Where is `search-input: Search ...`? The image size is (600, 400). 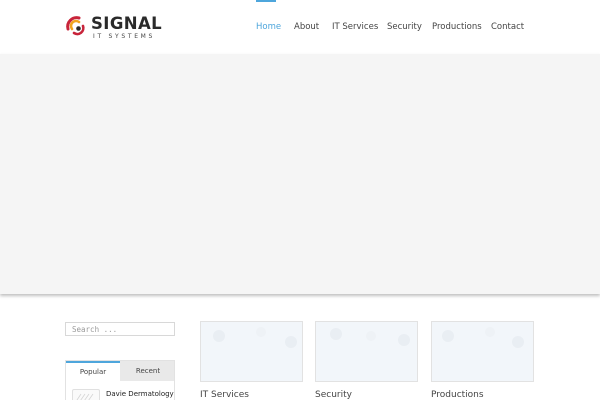 search-input: Search ... is located at coordinates (120, 329).